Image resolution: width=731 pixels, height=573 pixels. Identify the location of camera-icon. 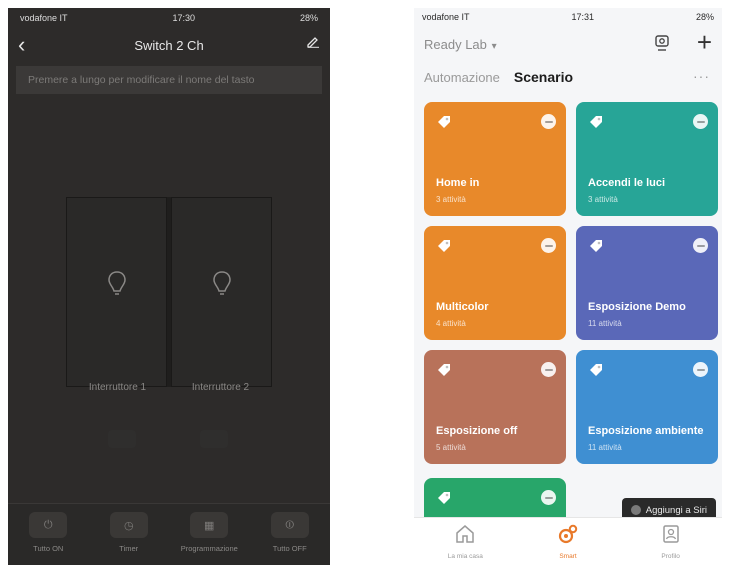
(662, 45).